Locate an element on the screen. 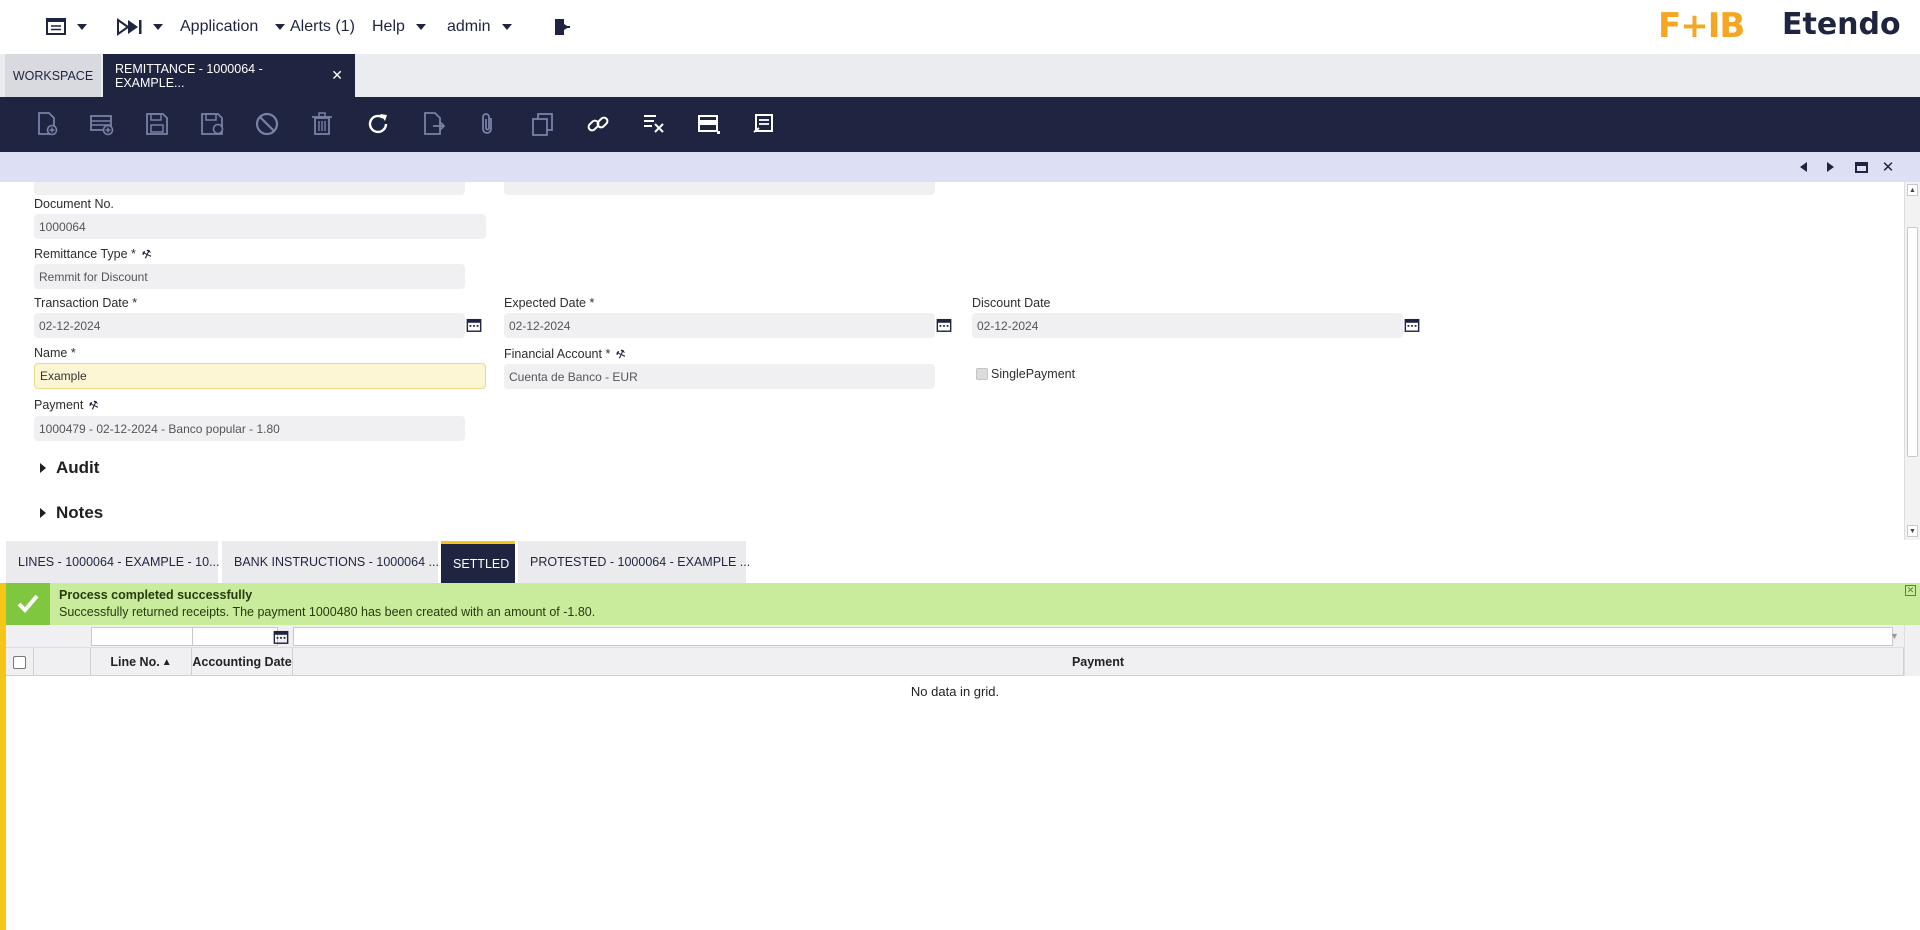  new-row-icon is located at coordinates (102, 125).